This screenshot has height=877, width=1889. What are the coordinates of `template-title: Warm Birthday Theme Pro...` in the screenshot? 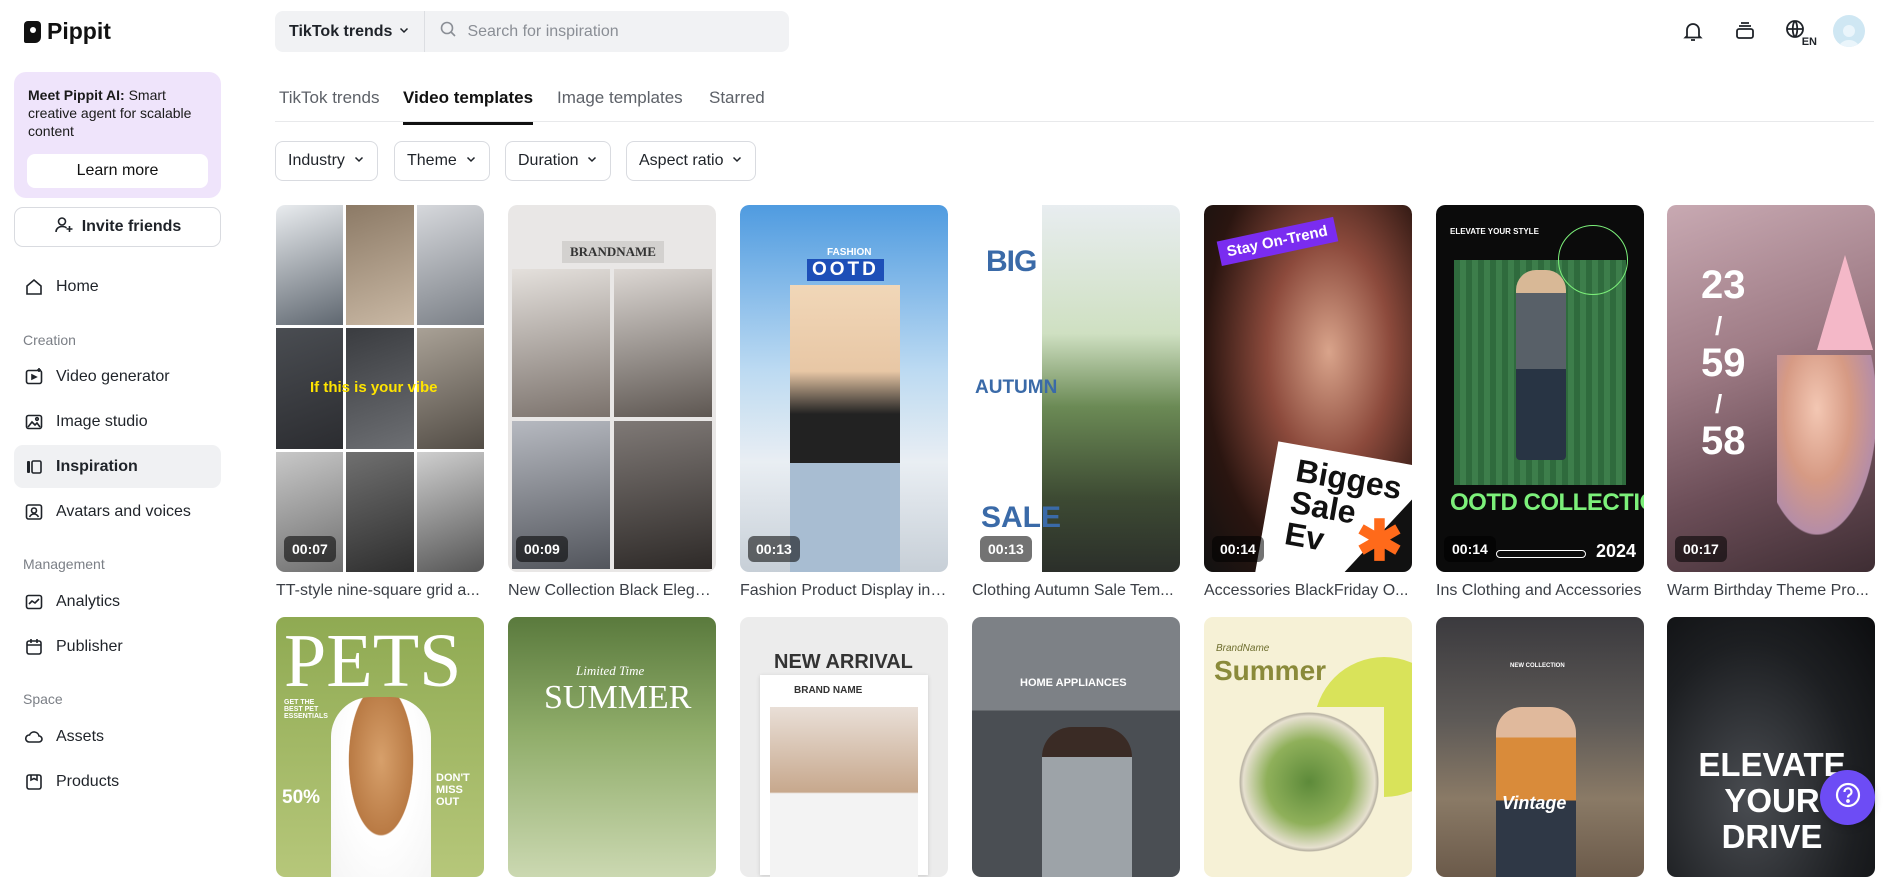 It's located at (1771, 591).